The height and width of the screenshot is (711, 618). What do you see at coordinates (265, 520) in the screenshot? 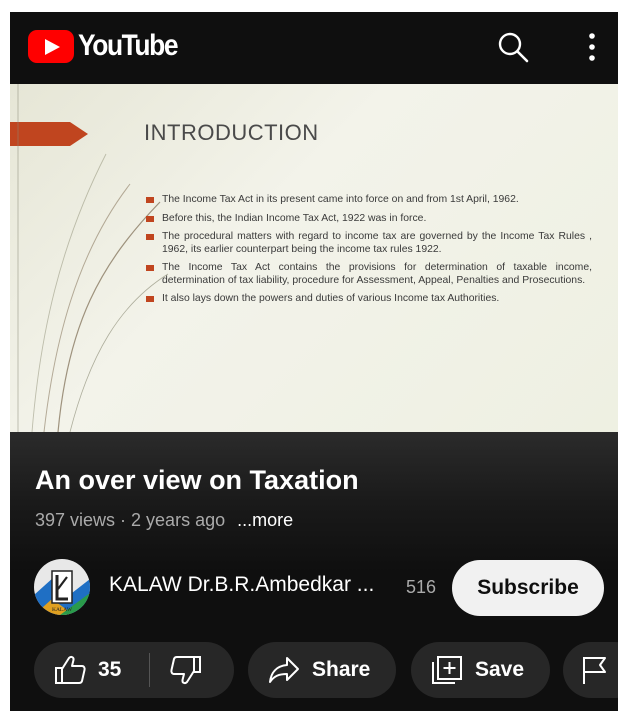
I see `more-description-link: ...more` at bounding box center [265, 520].